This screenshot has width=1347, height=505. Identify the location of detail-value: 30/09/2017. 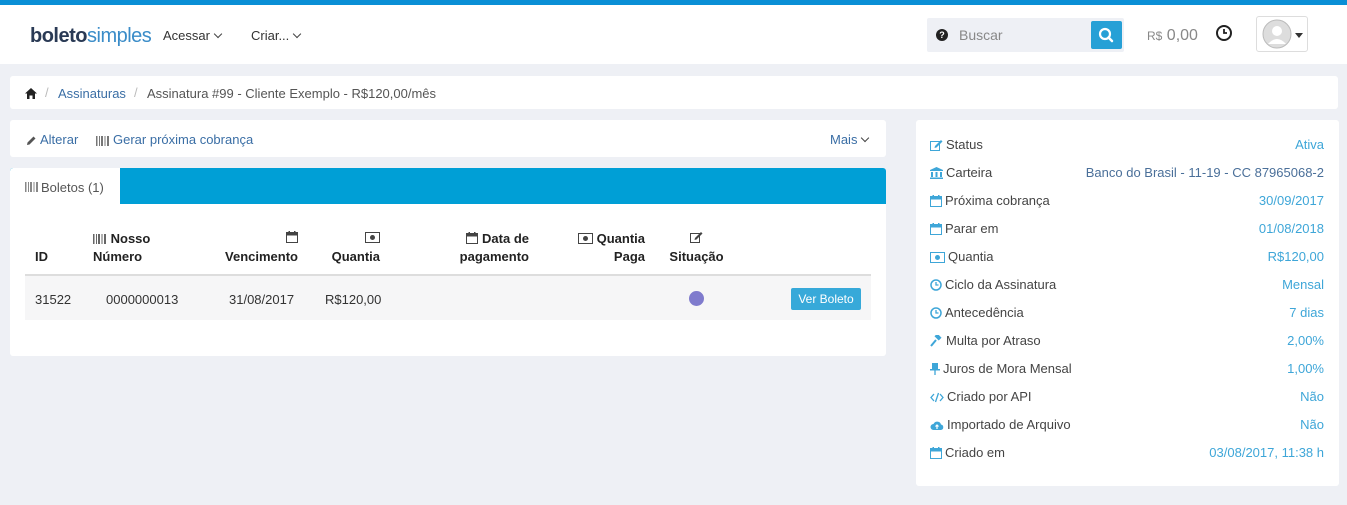
(1291, 200).